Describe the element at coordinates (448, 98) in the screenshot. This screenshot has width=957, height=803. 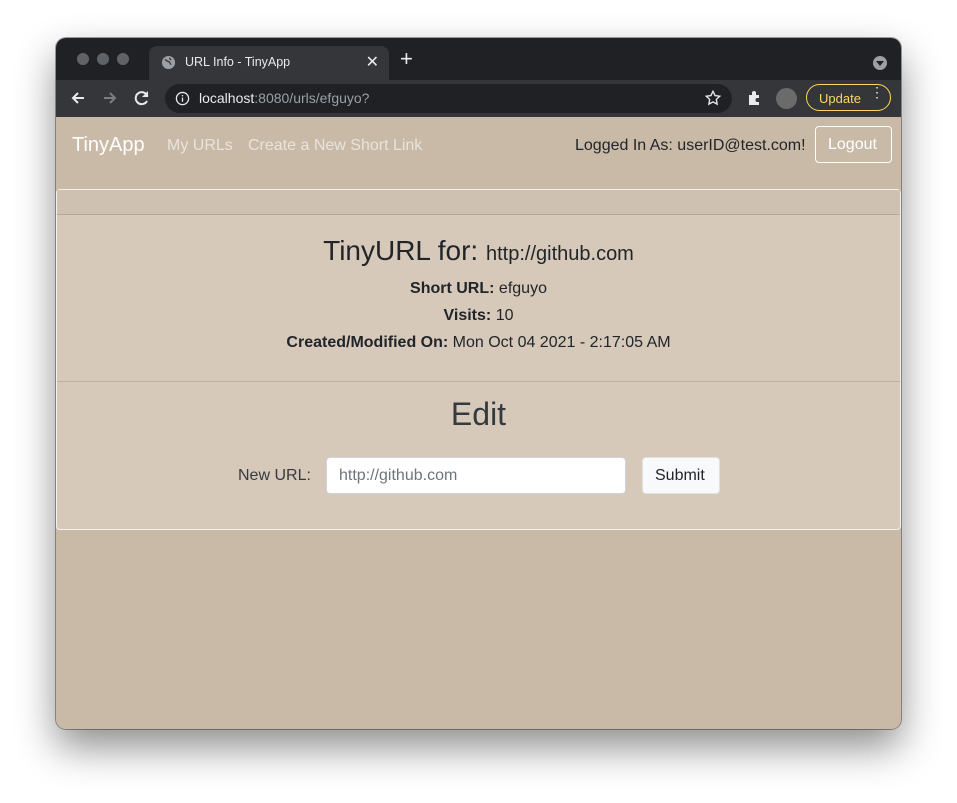
I see `address-bar: localhost:8080/urls/efguyo?` at that location.